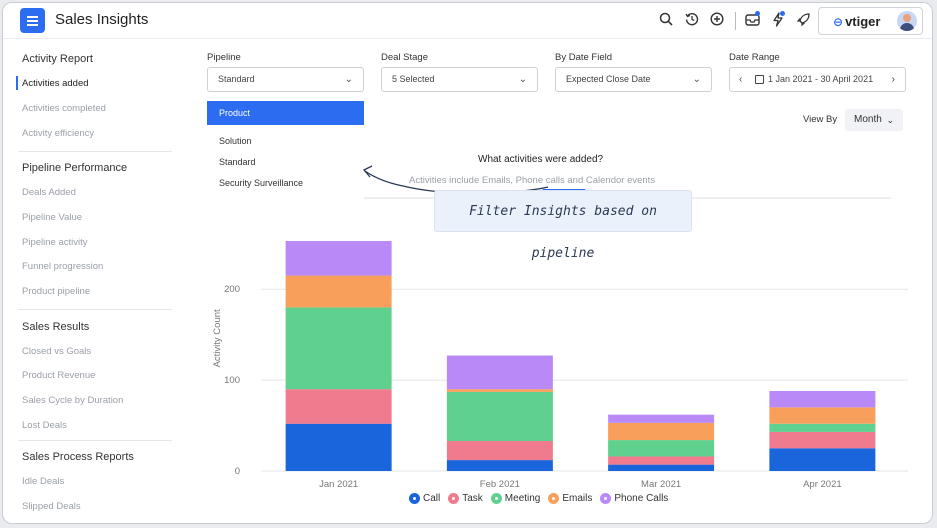 The width and height of the screenshot is (937, 528). I want to click on legend-item-task: Task, so click(465, 498).